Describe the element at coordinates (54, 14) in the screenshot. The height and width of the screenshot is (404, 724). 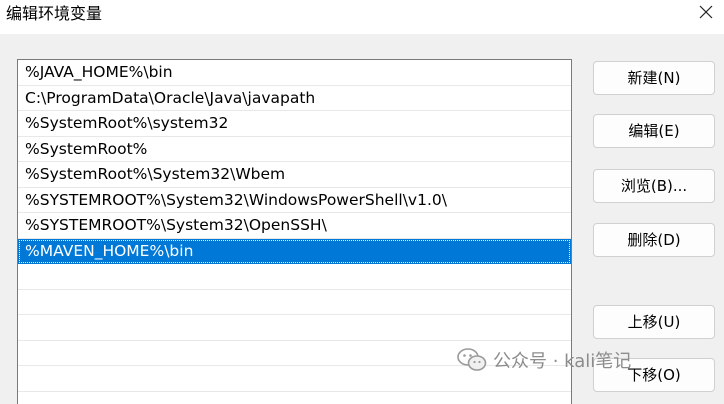
I see `dialog-title: 编辑环境变量` at that location.